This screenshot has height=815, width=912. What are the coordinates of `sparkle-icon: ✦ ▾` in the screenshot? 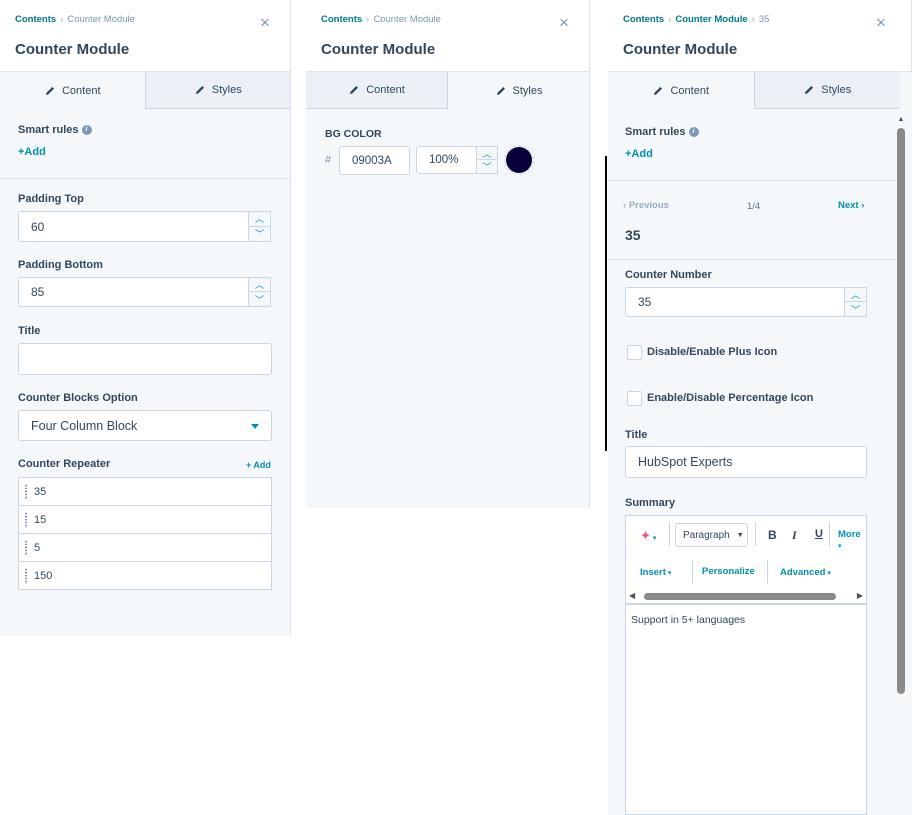 It's located at (648, 536).